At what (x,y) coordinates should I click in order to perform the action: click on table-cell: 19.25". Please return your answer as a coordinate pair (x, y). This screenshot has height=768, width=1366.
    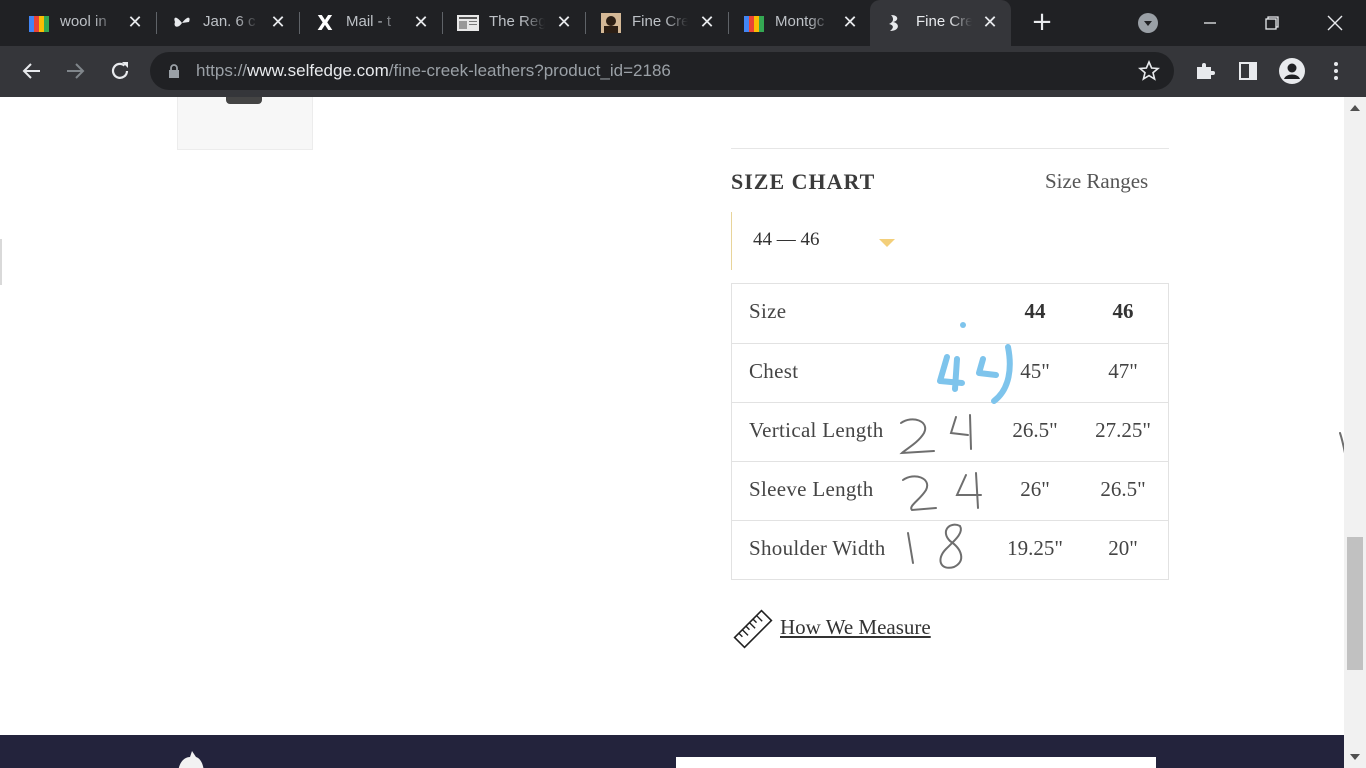
    Looking at the image, I should click on (1035, 548).